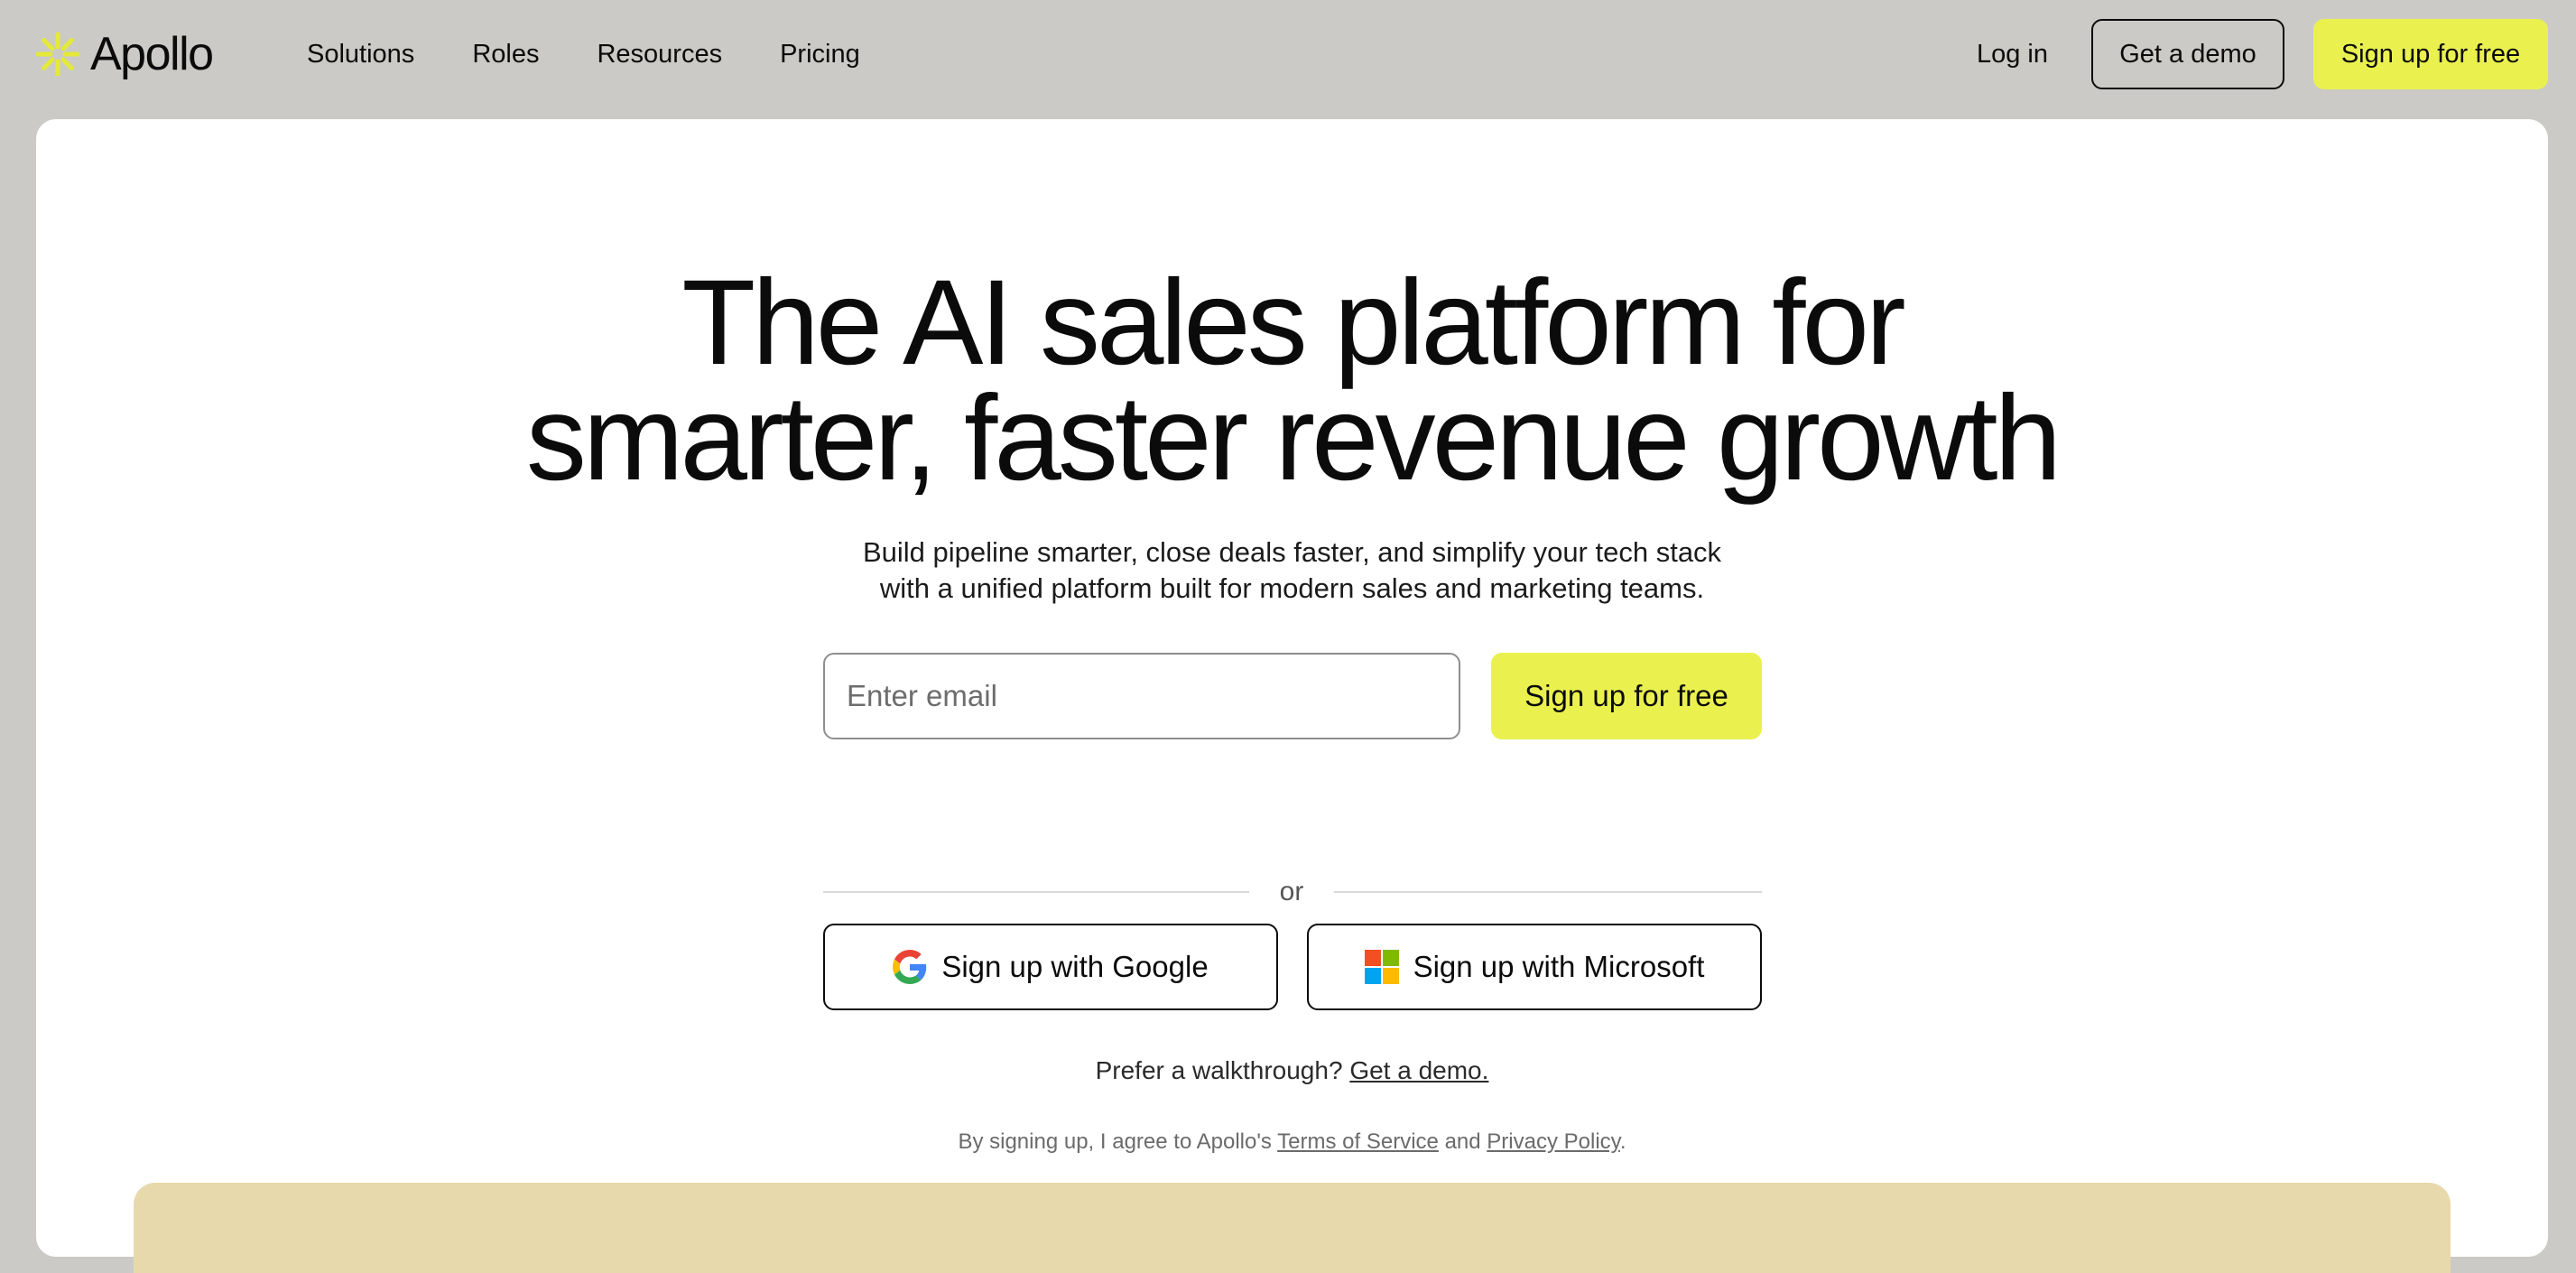 This screenshot has width=2576, height=1273. What do you see at coordinates (152, 54) in the screenshot?
I see `brand-name: Apollo` at bounding box center [152, 54].